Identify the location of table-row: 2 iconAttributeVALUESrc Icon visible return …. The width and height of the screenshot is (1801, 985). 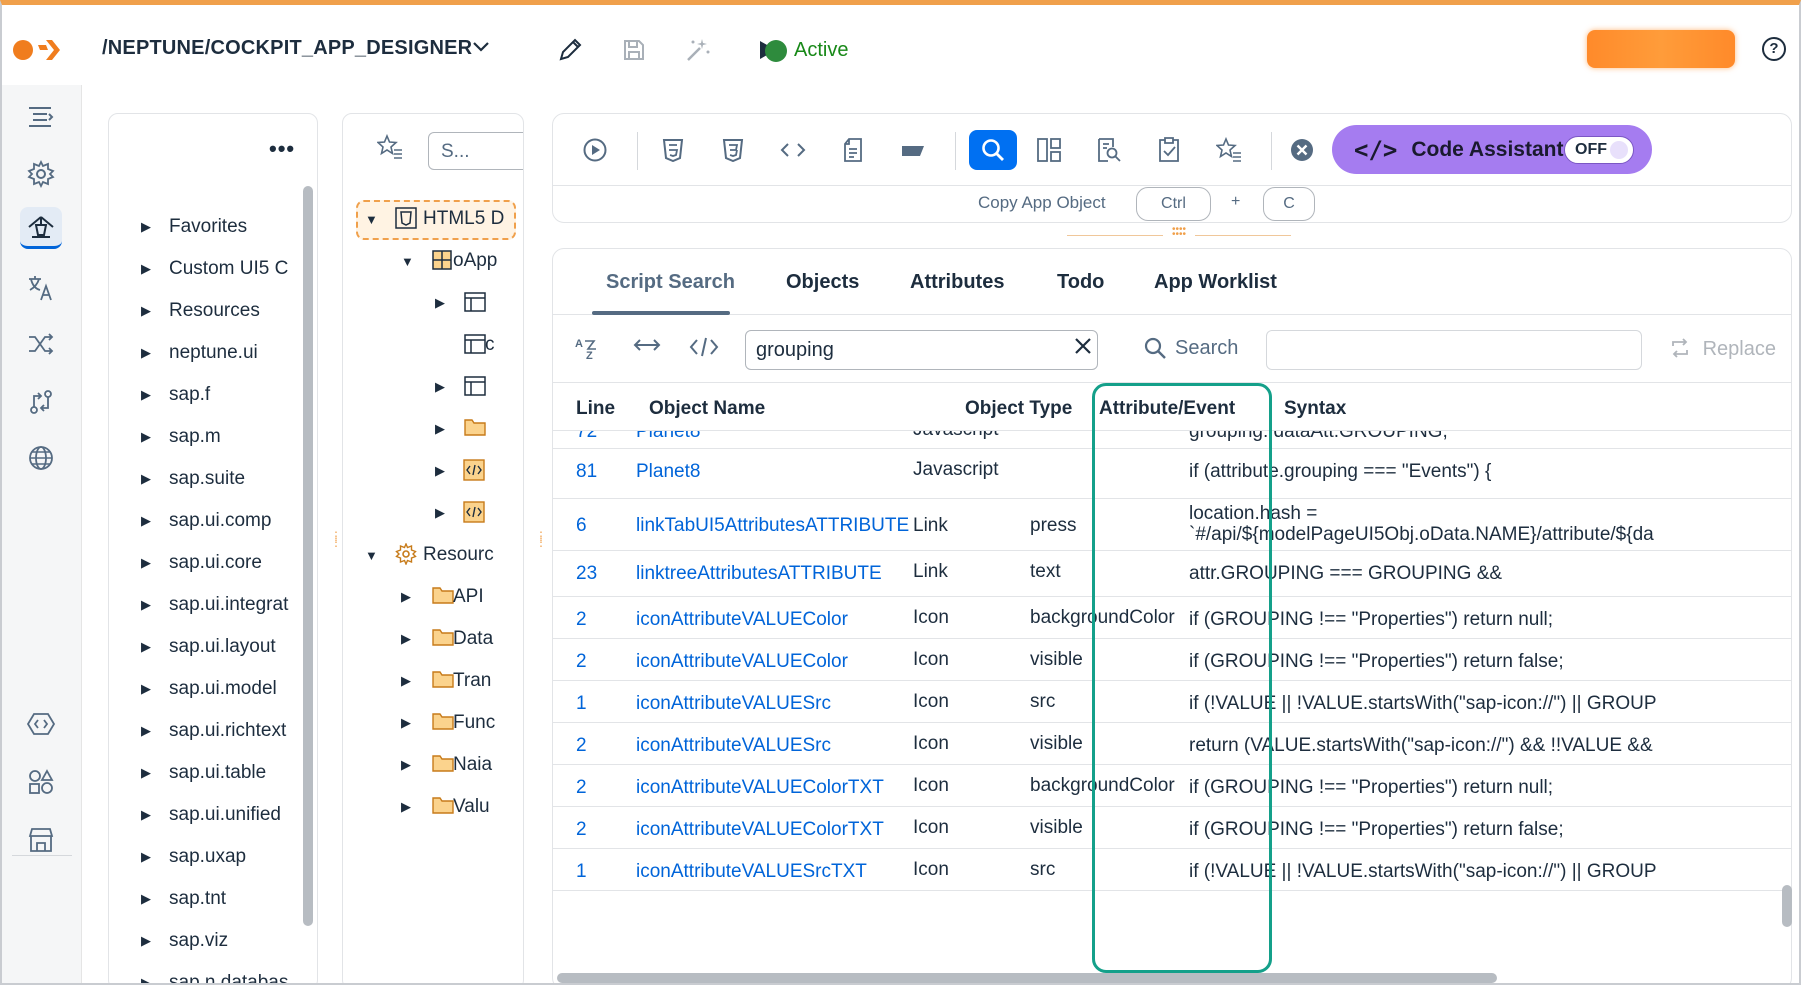
(1172, 744).